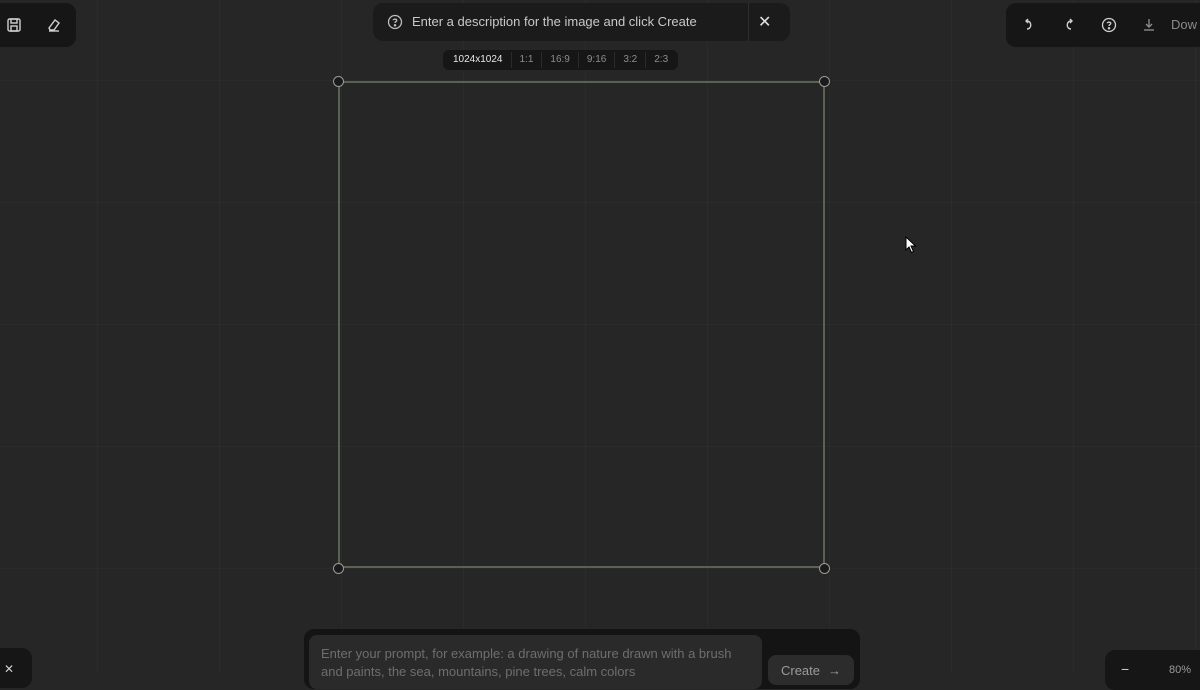  I want to click on download-label: Dow, so click(1184, 24).